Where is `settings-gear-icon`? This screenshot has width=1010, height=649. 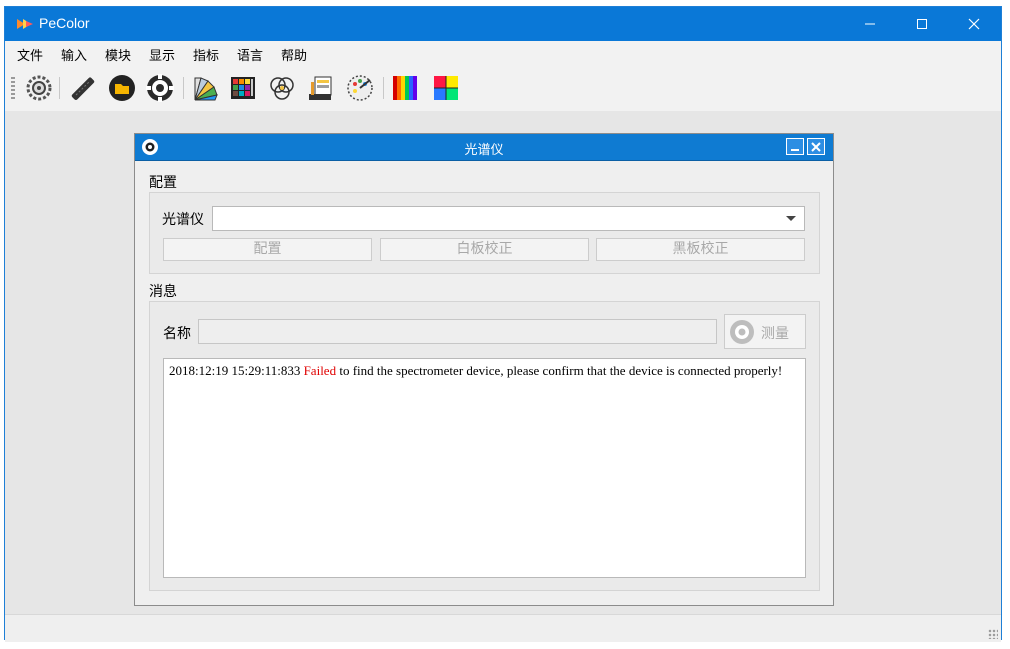
settings-gear-icon is located at coordinates (39, 88).